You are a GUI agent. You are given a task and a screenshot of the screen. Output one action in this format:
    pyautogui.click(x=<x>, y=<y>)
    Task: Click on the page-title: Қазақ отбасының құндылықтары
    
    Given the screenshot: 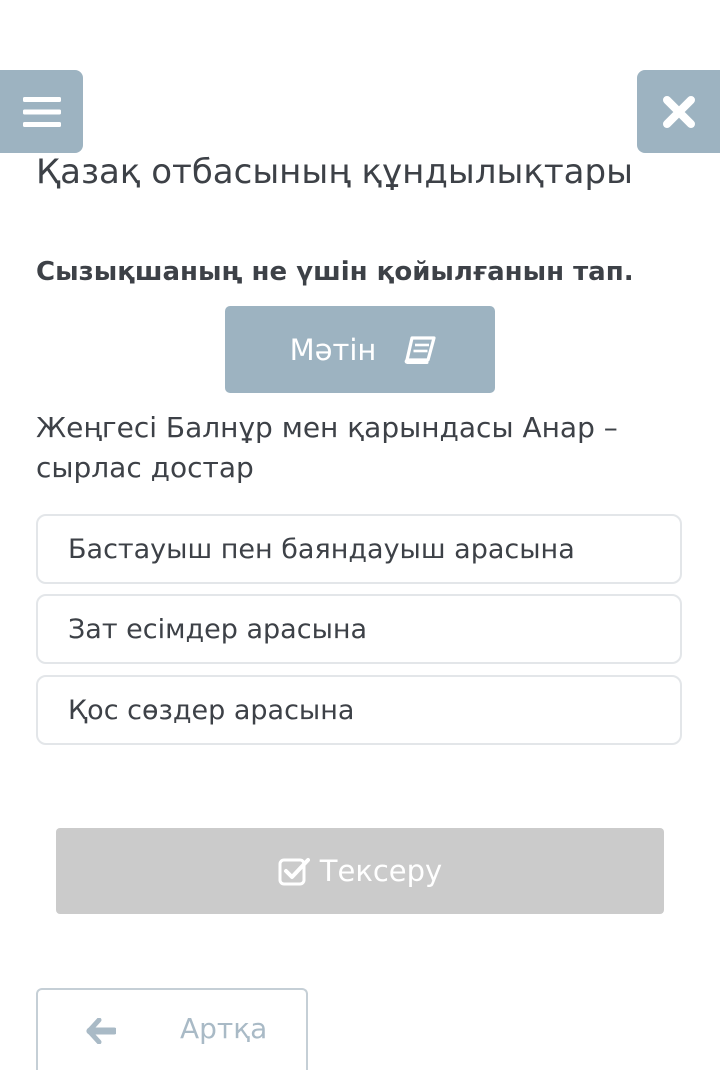 What is the action you would take?
    pyautogui.click(x=334, y=172)
    